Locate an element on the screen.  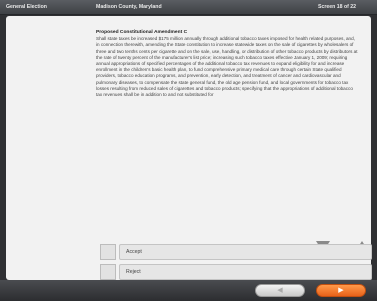
choice-reject: Reject is located at coordinates (236, 272).